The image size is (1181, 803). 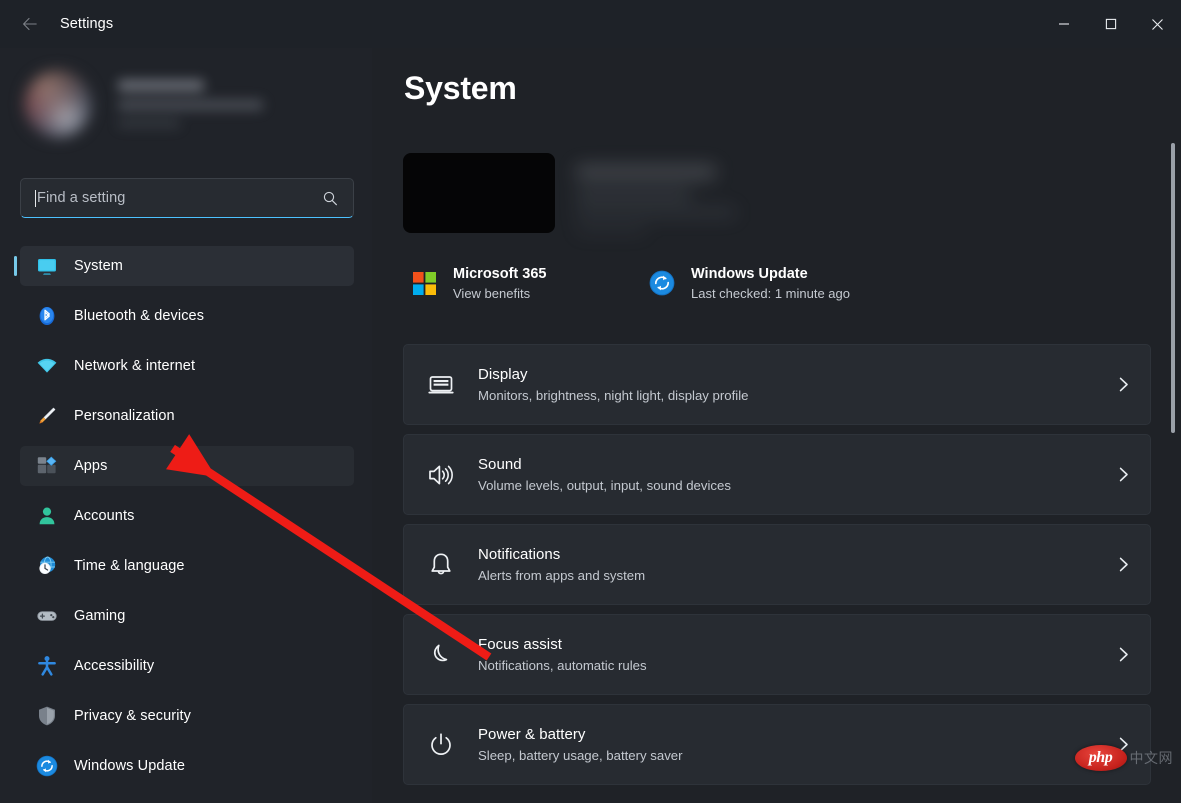 What do you see at coordinates (187, 616) in the screenshot?
I see `sidebar-item-gaming: Gaming` at bounding box center [187, 616].